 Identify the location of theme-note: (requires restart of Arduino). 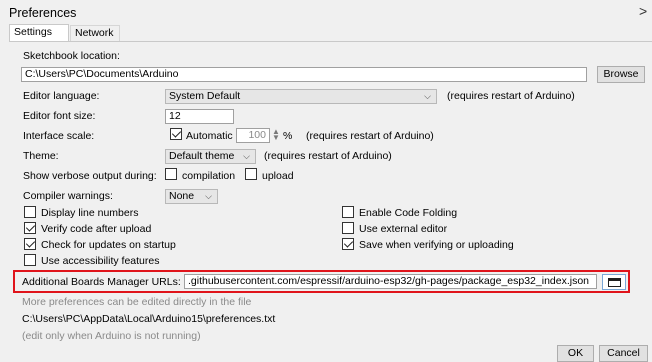
(328, 156).